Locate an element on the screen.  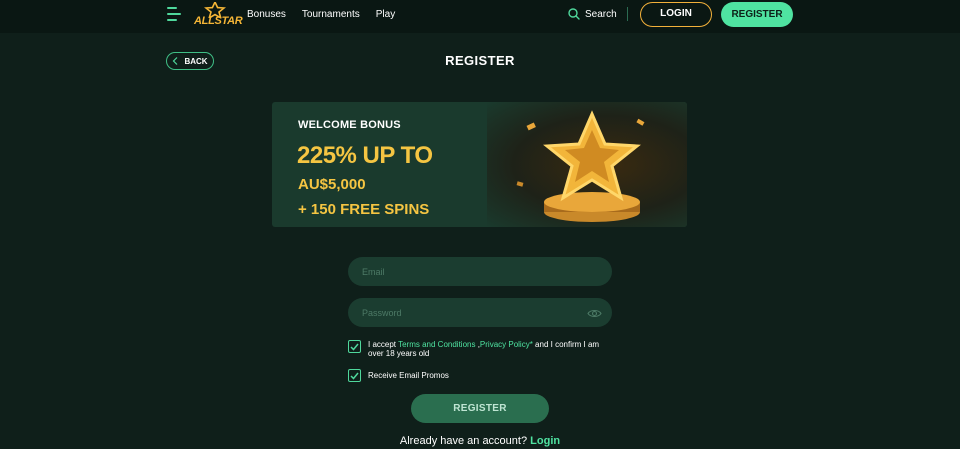
terms-checkbox is located at coordinates (354, 346).